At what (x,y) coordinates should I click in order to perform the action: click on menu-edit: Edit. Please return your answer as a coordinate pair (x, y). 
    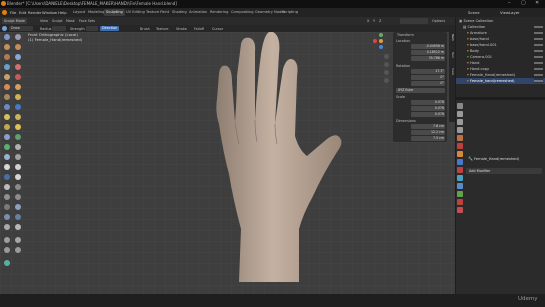
    Looking at the image, I should click on (22, 12).